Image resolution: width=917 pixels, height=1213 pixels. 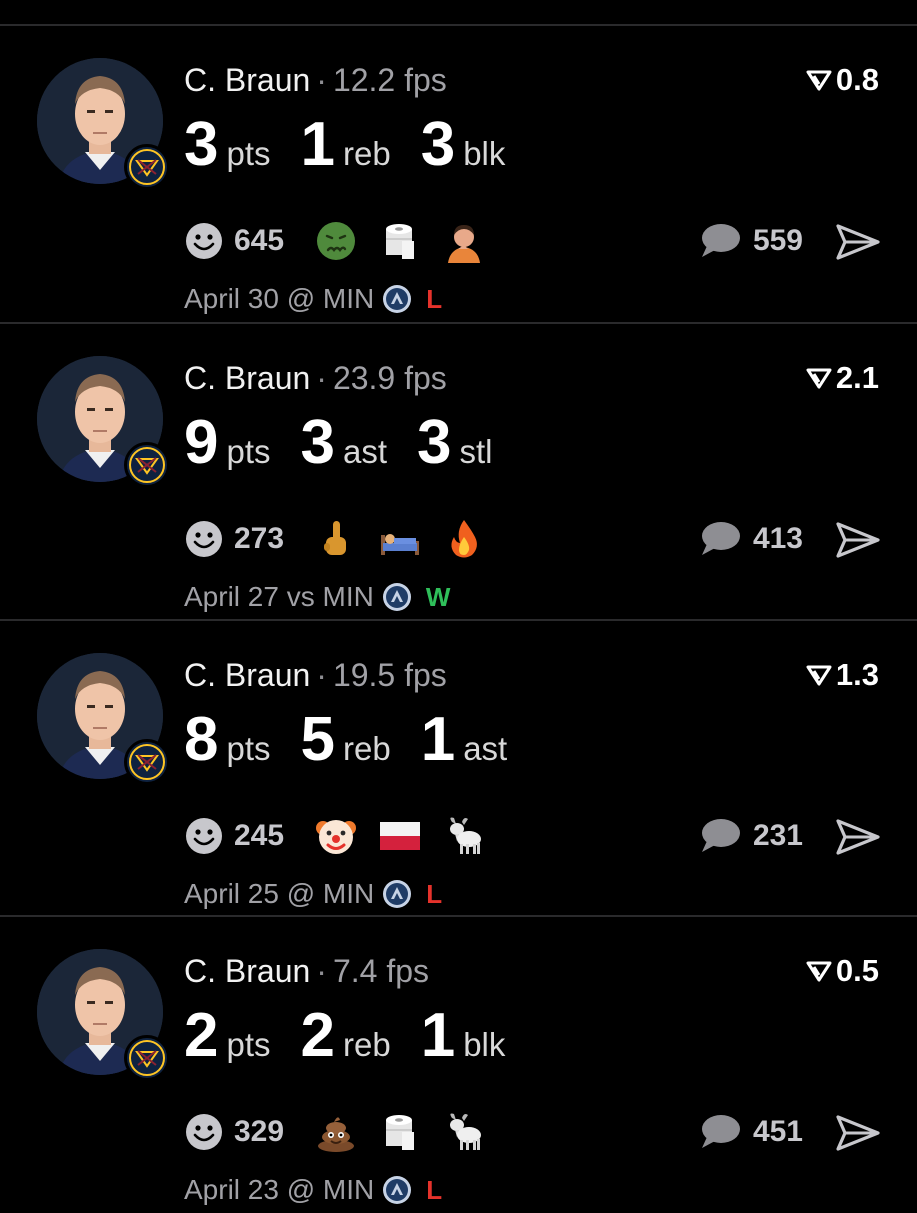 I want to click on flag-poland-icon, so click(x=400, y=836).